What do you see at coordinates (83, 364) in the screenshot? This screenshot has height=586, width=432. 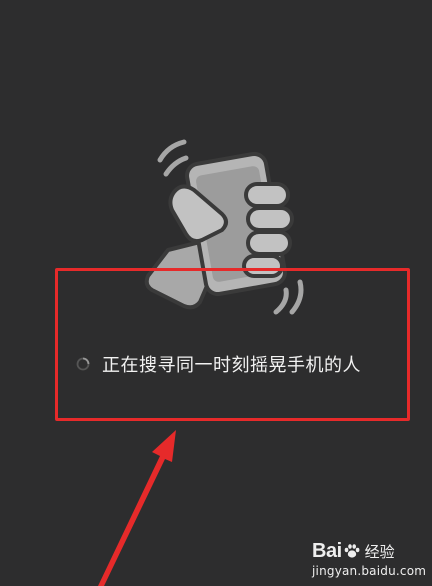 I see `loading-spinner-icon` at bounding box center [83, 364].